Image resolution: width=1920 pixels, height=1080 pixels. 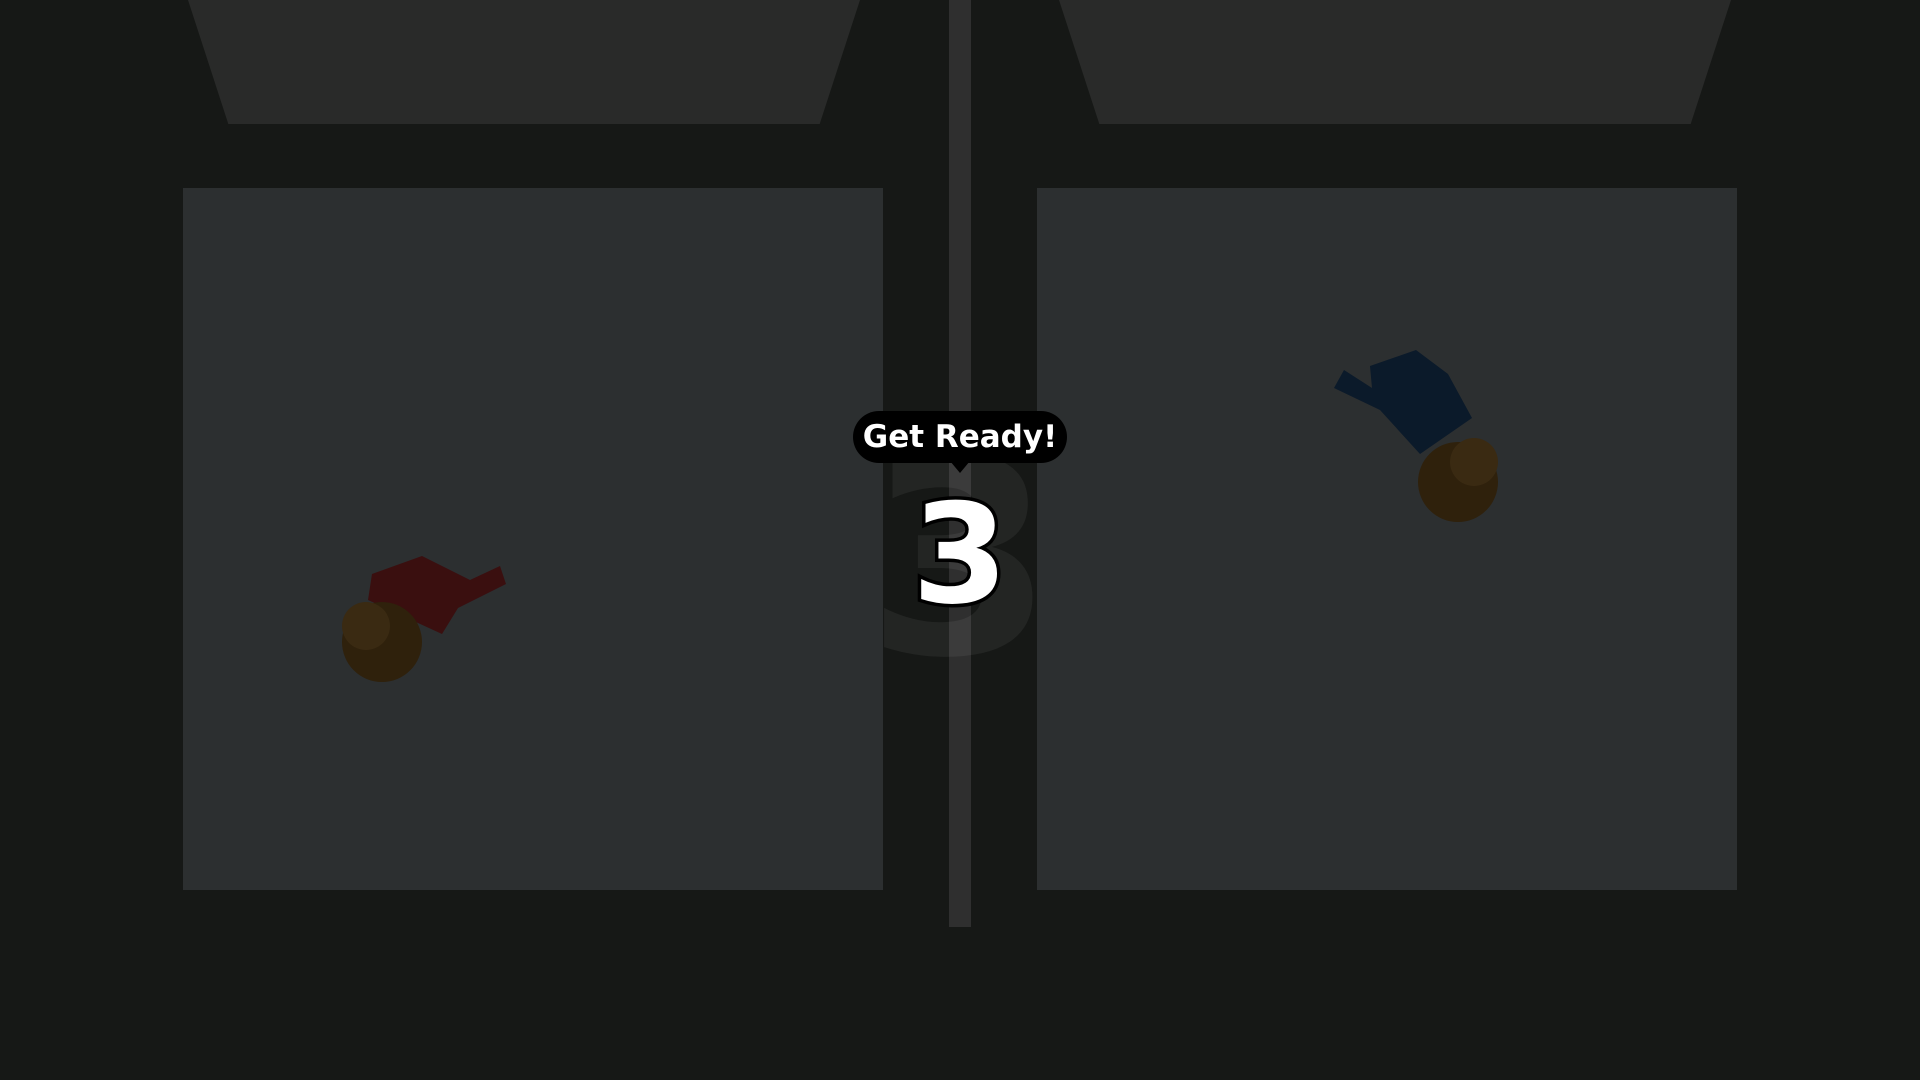 I want to click on player-right-blue, so click(x=1416, y=436).